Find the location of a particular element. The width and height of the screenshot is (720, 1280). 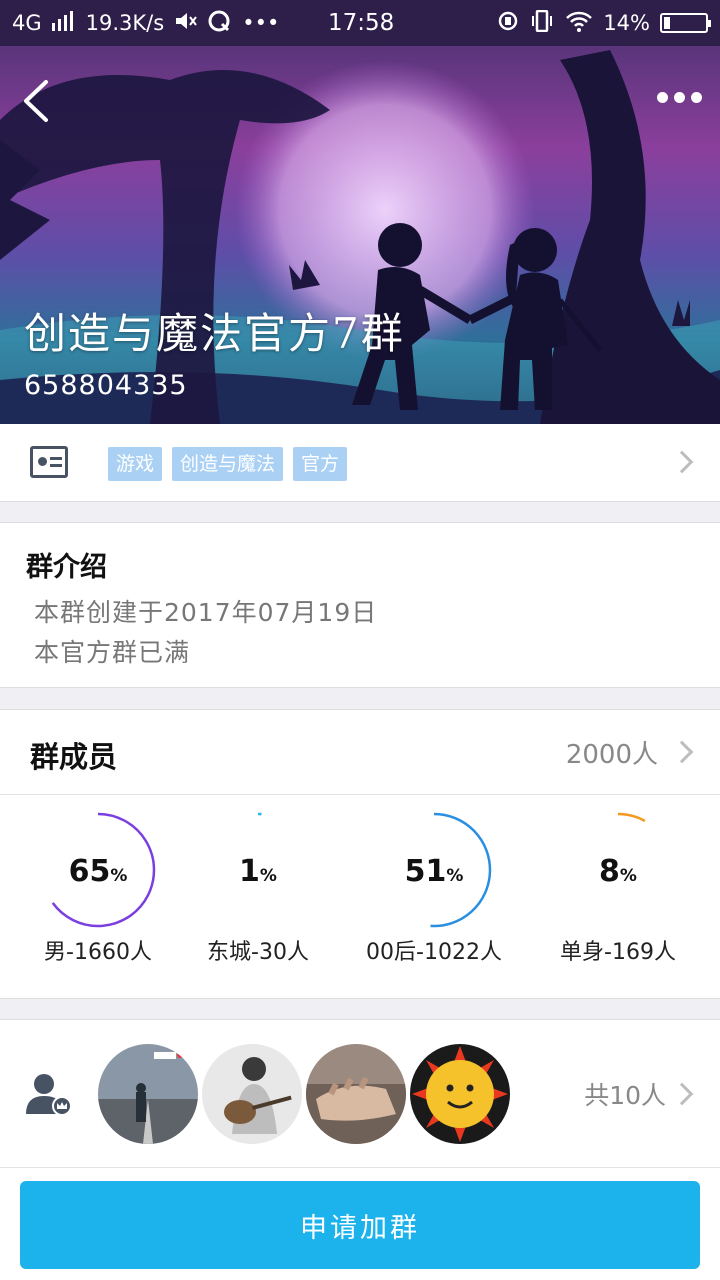

members-count: 2000人 is located at coordinates (611, 755).